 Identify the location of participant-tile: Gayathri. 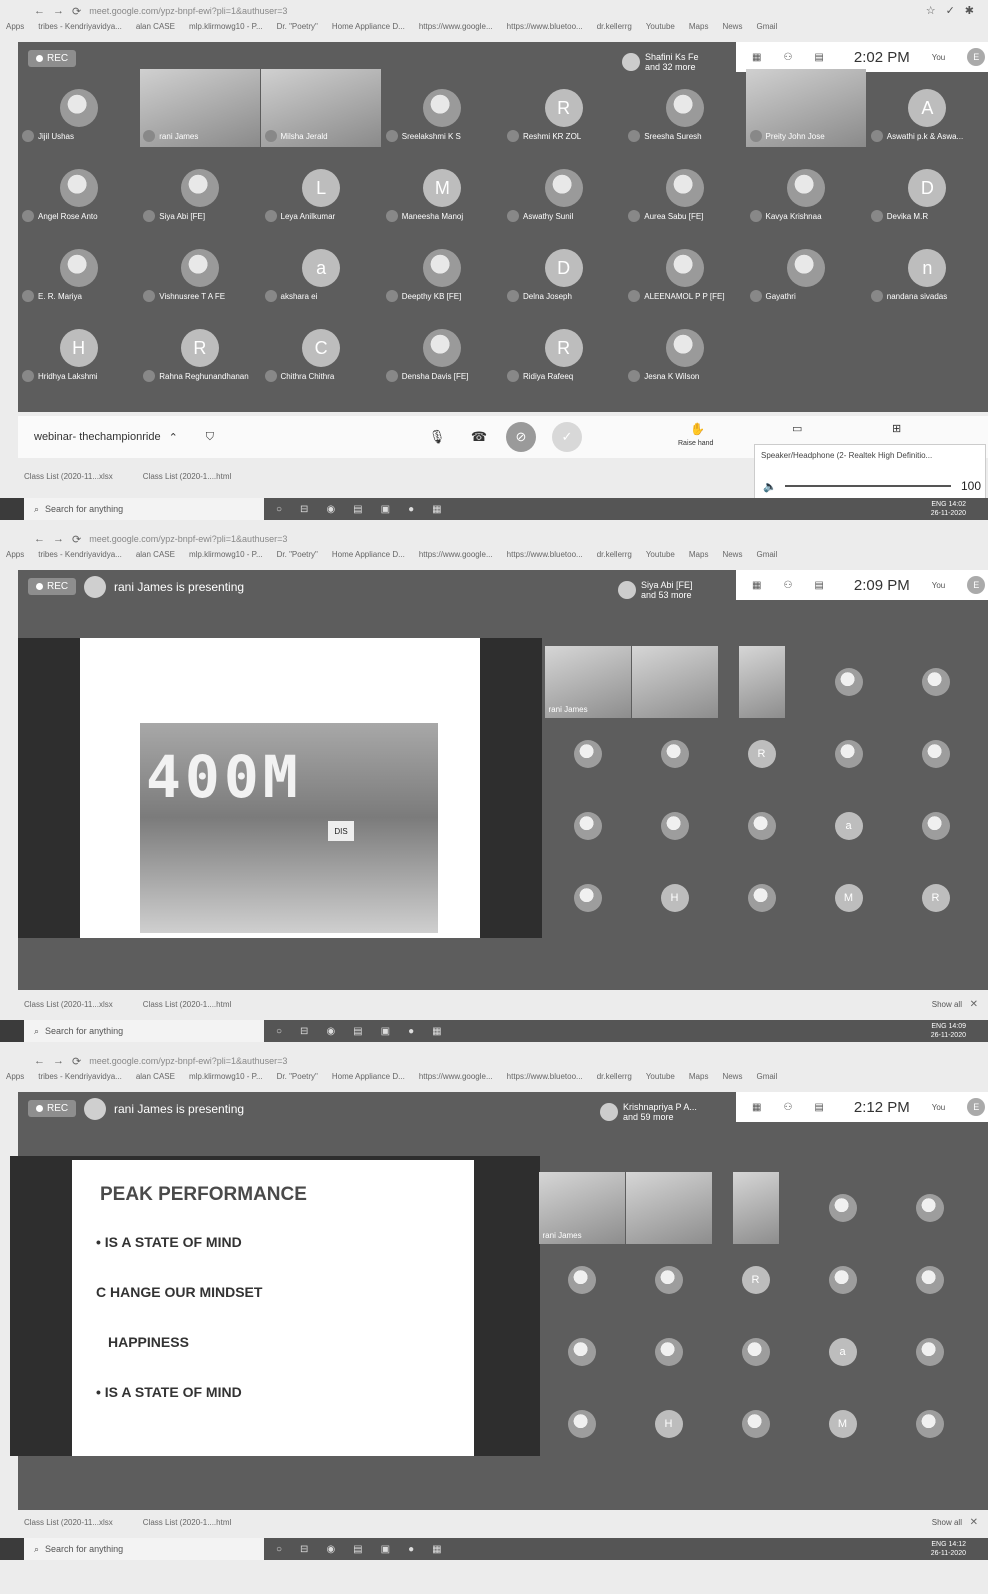
(806, 268).